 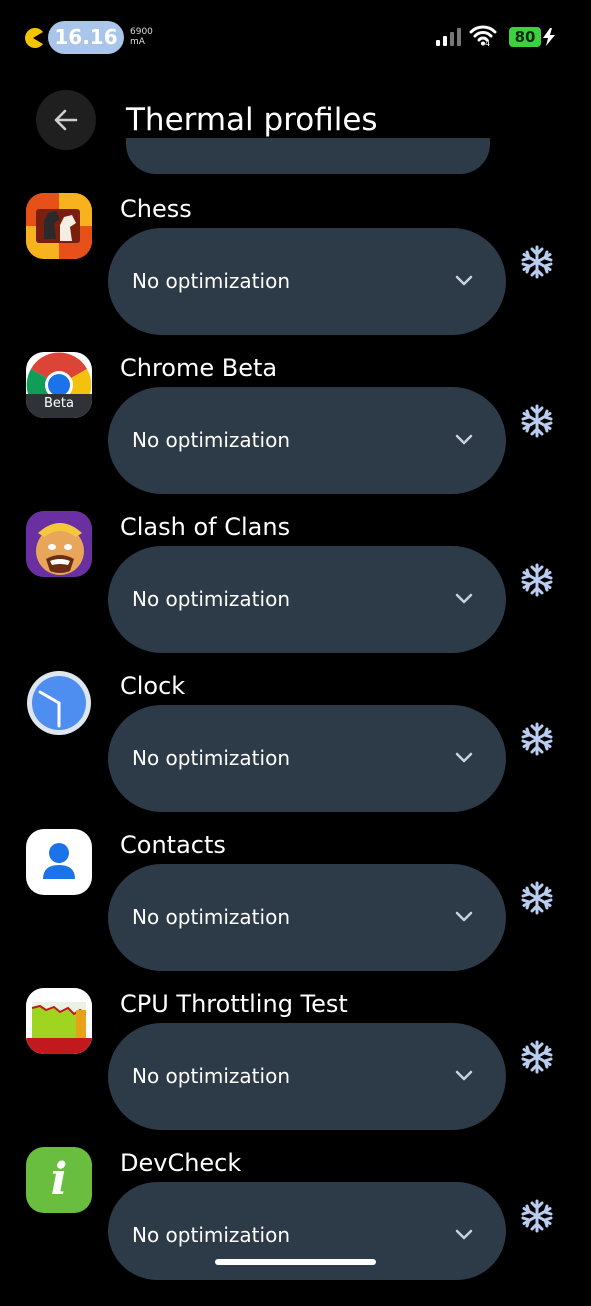 What do you see at coordinates (141, 37) in the screenshot?
I see `current-readout: 6900 mA` at bounding box center [141, 37].